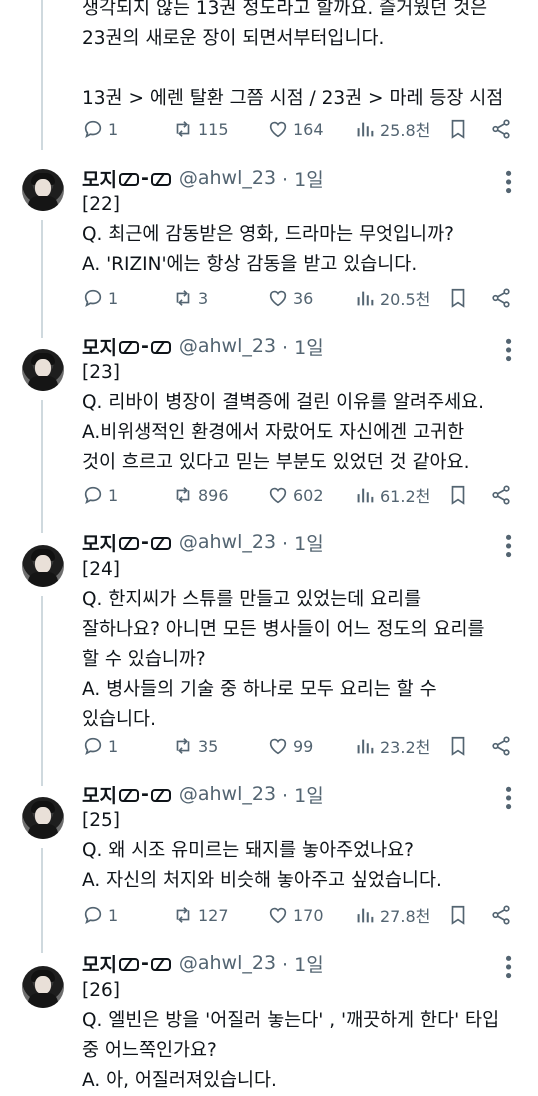 The height and width of the screenshot is (1096, 538). What do you see at coordinates (392, 129) in the screenshot?
I see `views-button: 25.8천` at bounding box center [392, 129].